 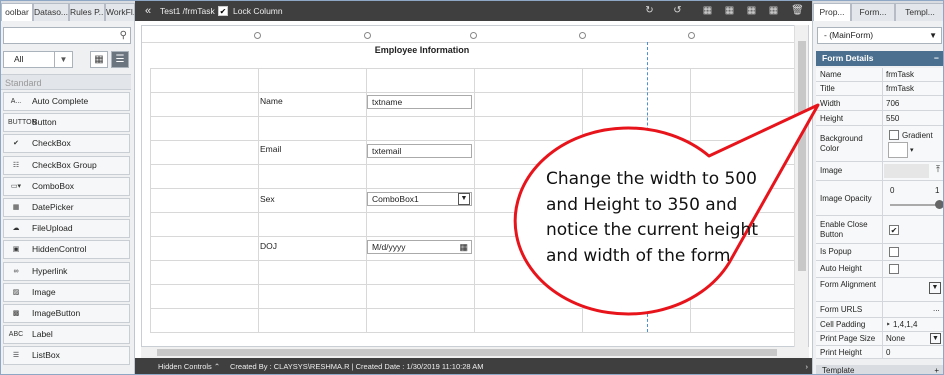 I want to click on layout-icon-4: ▦, so click(x=773, y=10).